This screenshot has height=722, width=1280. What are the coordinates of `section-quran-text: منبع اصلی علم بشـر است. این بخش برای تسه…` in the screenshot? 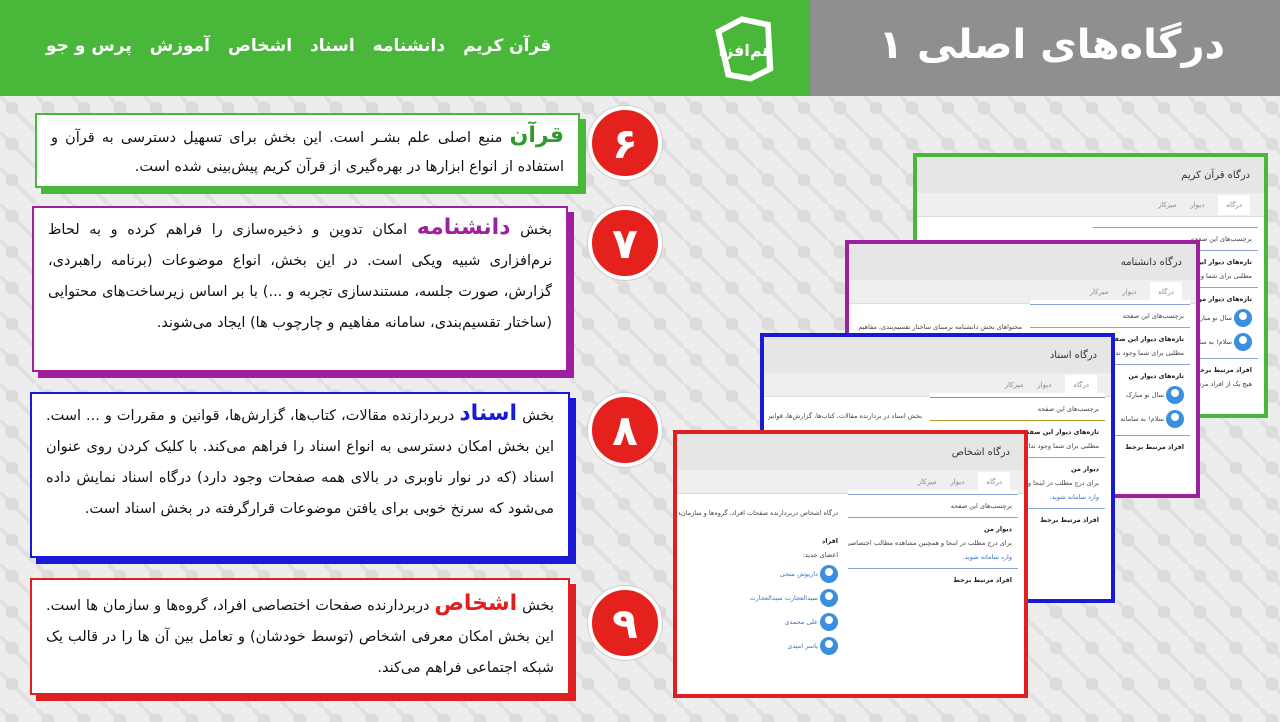 It's located at (307, 152).